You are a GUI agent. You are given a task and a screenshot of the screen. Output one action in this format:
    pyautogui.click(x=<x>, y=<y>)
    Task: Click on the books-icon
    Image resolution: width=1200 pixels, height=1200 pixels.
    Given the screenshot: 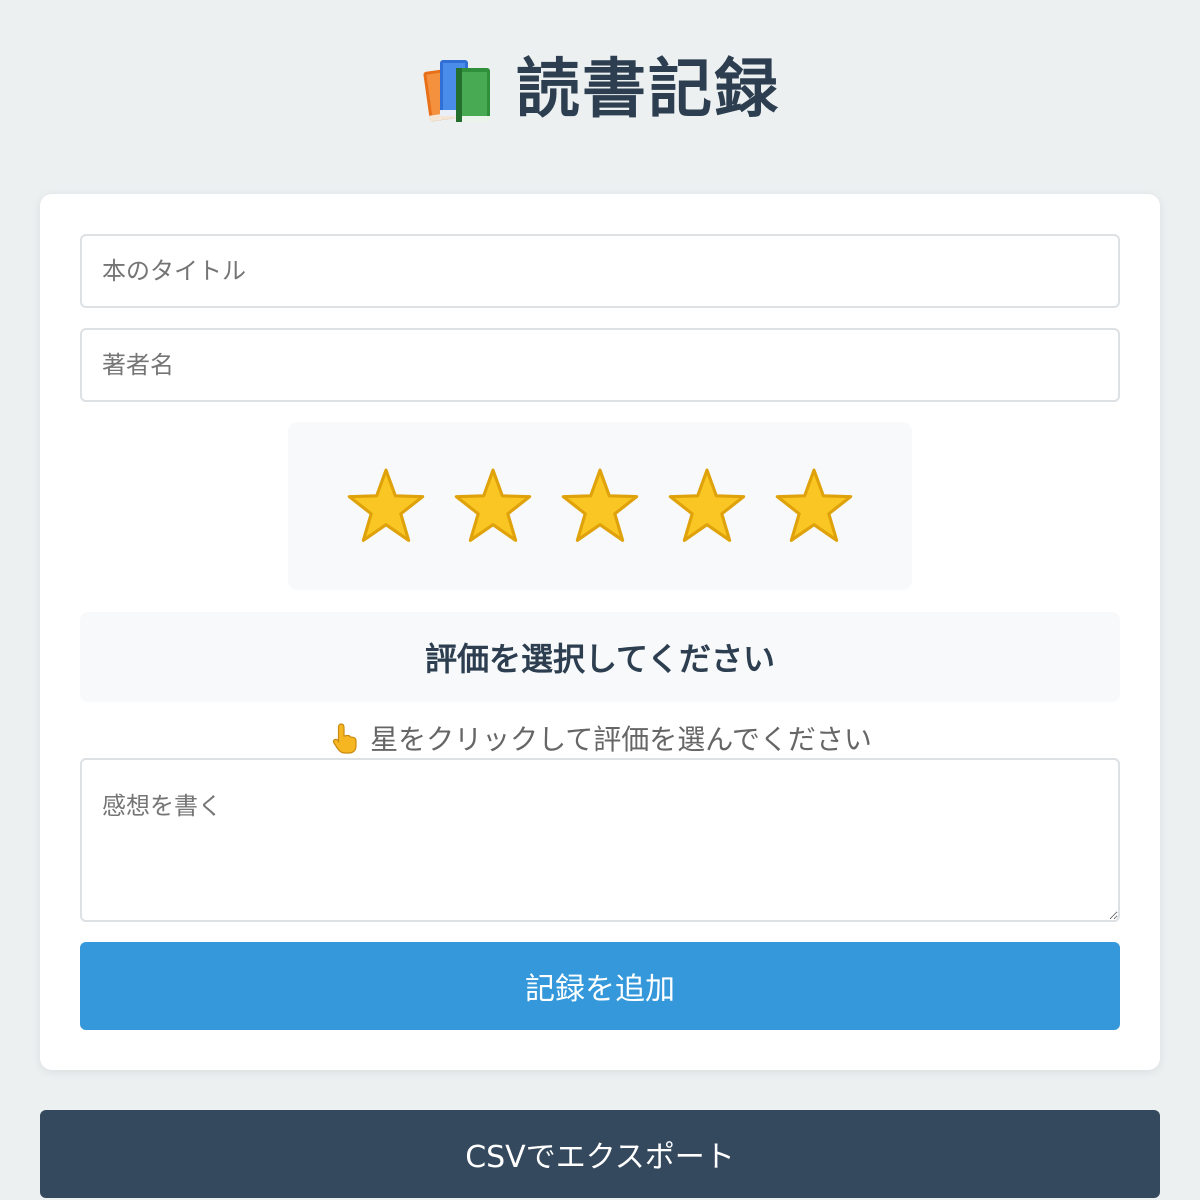 What is the action you would take?
    pyautogui.click(x=456, y=91)
    